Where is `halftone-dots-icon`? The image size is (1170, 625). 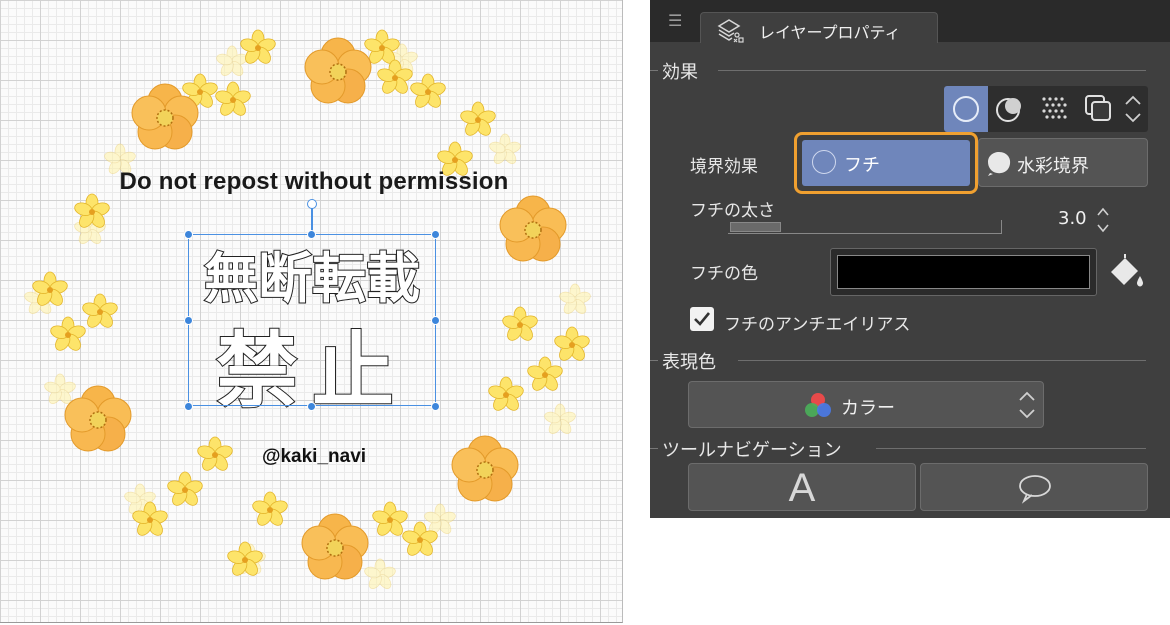 halftone-dots-icon is located at coordinates (1054, 108).